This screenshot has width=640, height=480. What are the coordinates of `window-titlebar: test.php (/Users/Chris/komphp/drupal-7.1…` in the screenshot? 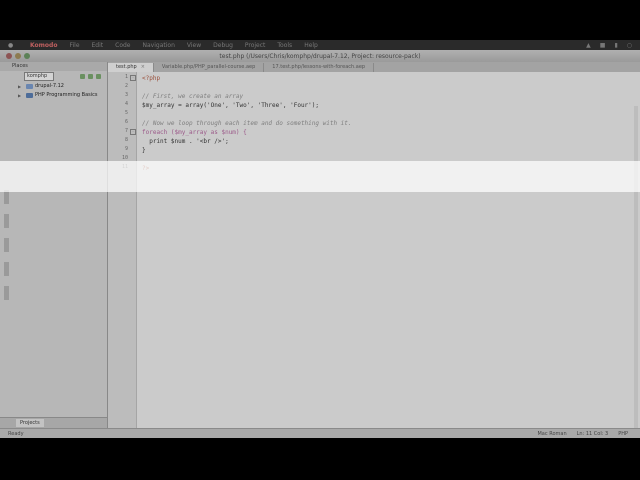 It's located at (320, 56).